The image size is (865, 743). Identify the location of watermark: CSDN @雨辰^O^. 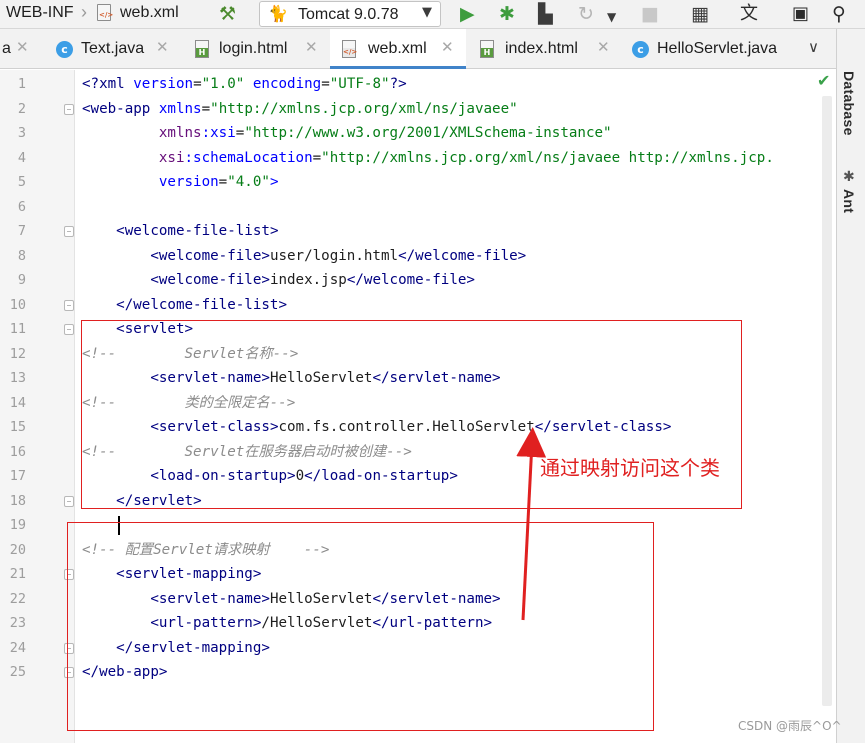
(790, 726).